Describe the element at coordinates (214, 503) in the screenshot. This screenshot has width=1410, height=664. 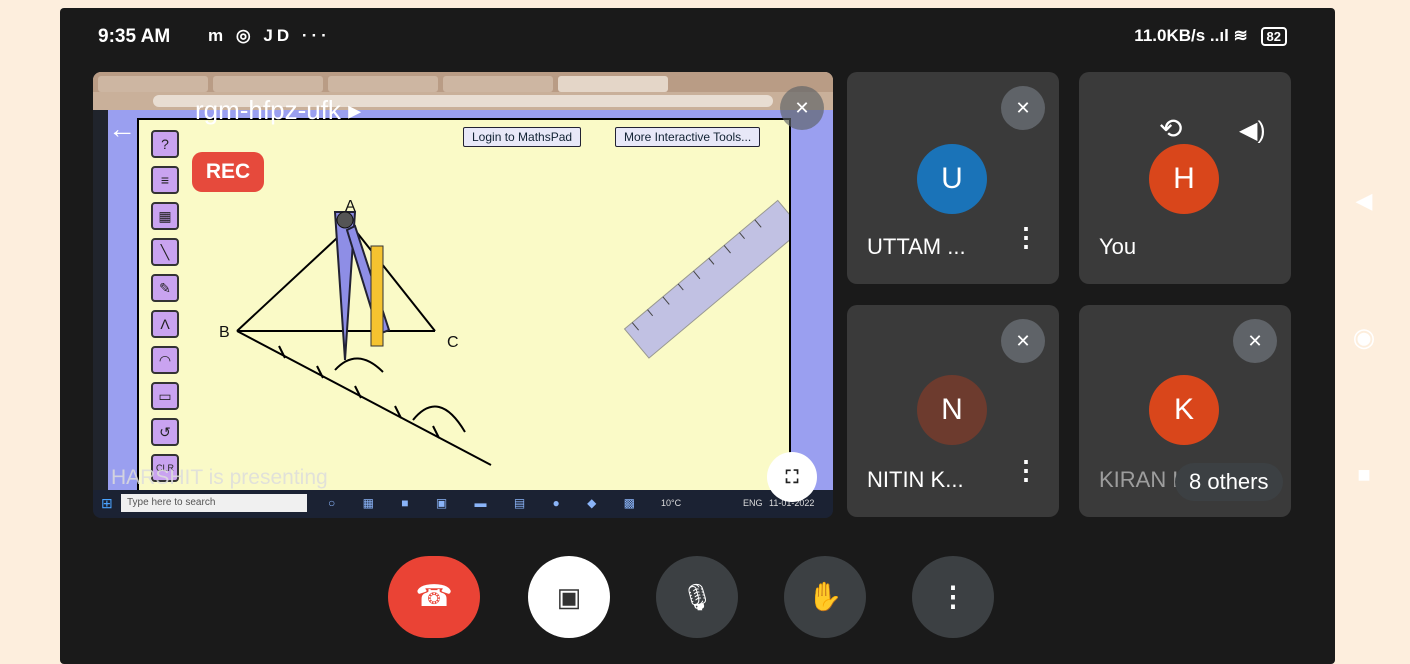
I see `taskbar-search: Type here to search` at that location.